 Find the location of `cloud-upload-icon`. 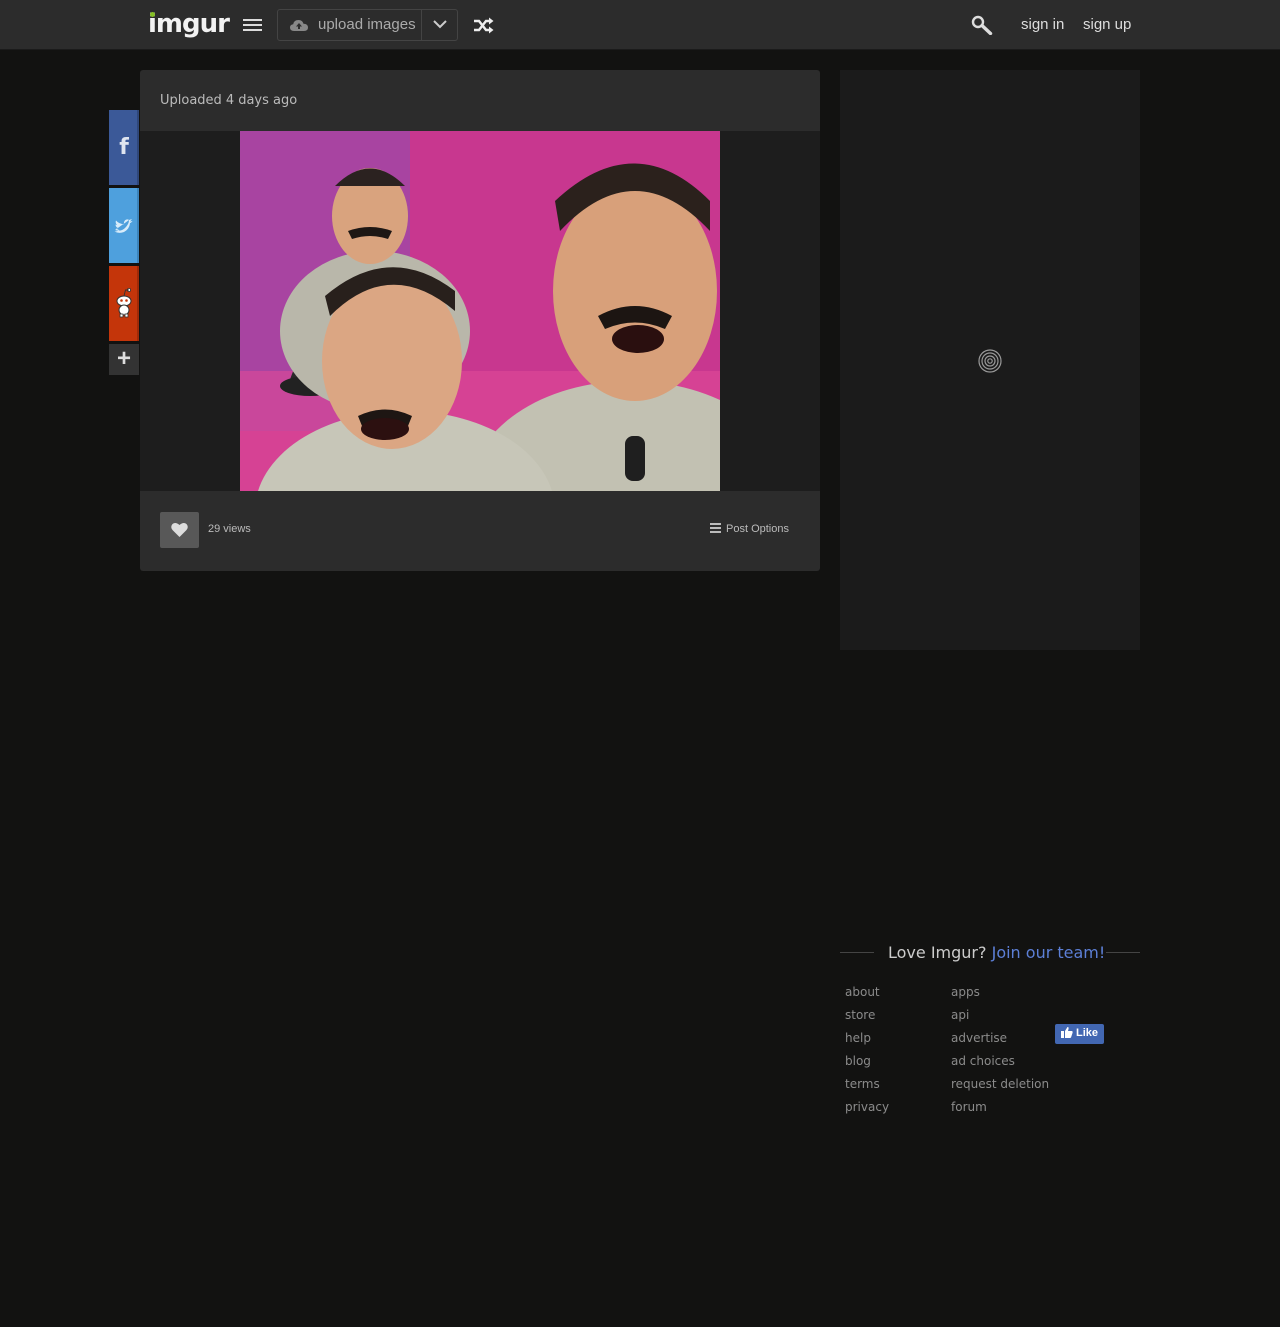

cloud-upload-icon is located at coordinates (299, 25).